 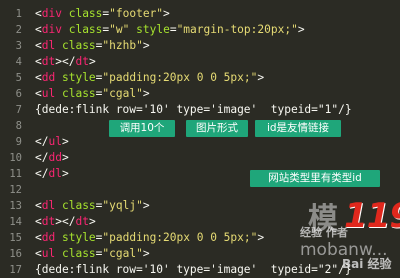 I want to click on annotation-site-type: 网站类型里有类型id, so click(x=315, y=178).